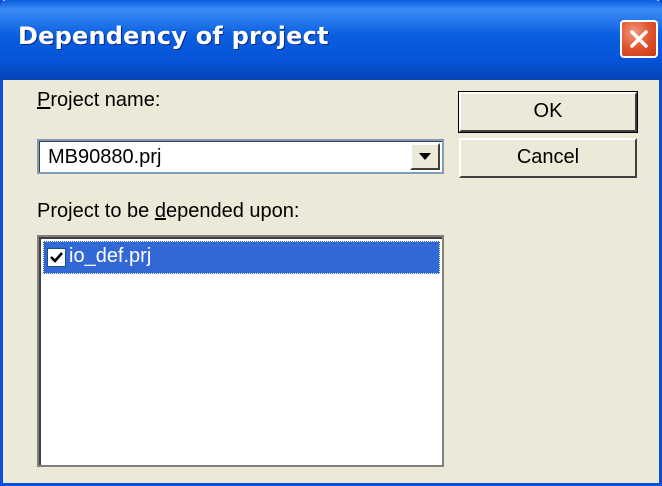 The height and width of the screenshot is (486, 662). I want to click on checkmark-icon, so click(56, 257).